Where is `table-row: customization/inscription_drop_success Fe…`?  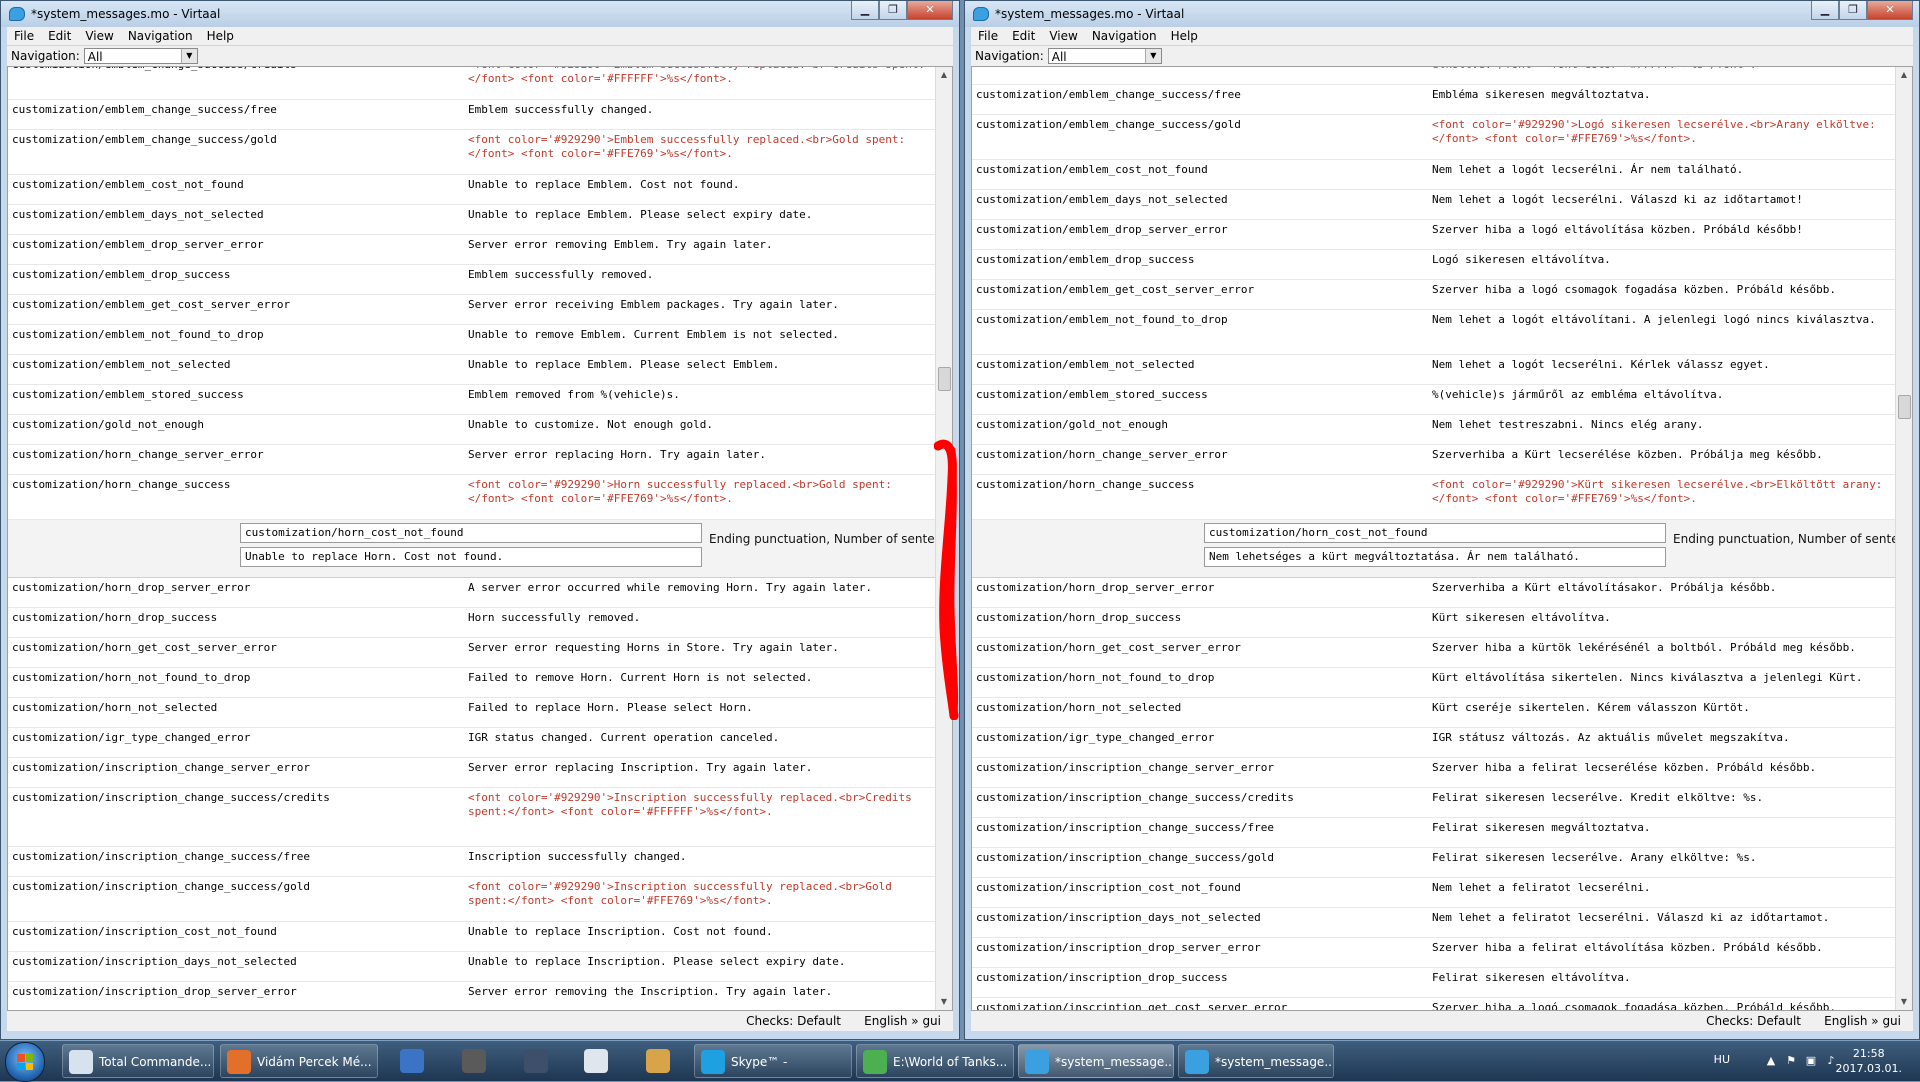
table-row: customization/inscription_drop_success Fe… is located at coordinates (1434, 983).